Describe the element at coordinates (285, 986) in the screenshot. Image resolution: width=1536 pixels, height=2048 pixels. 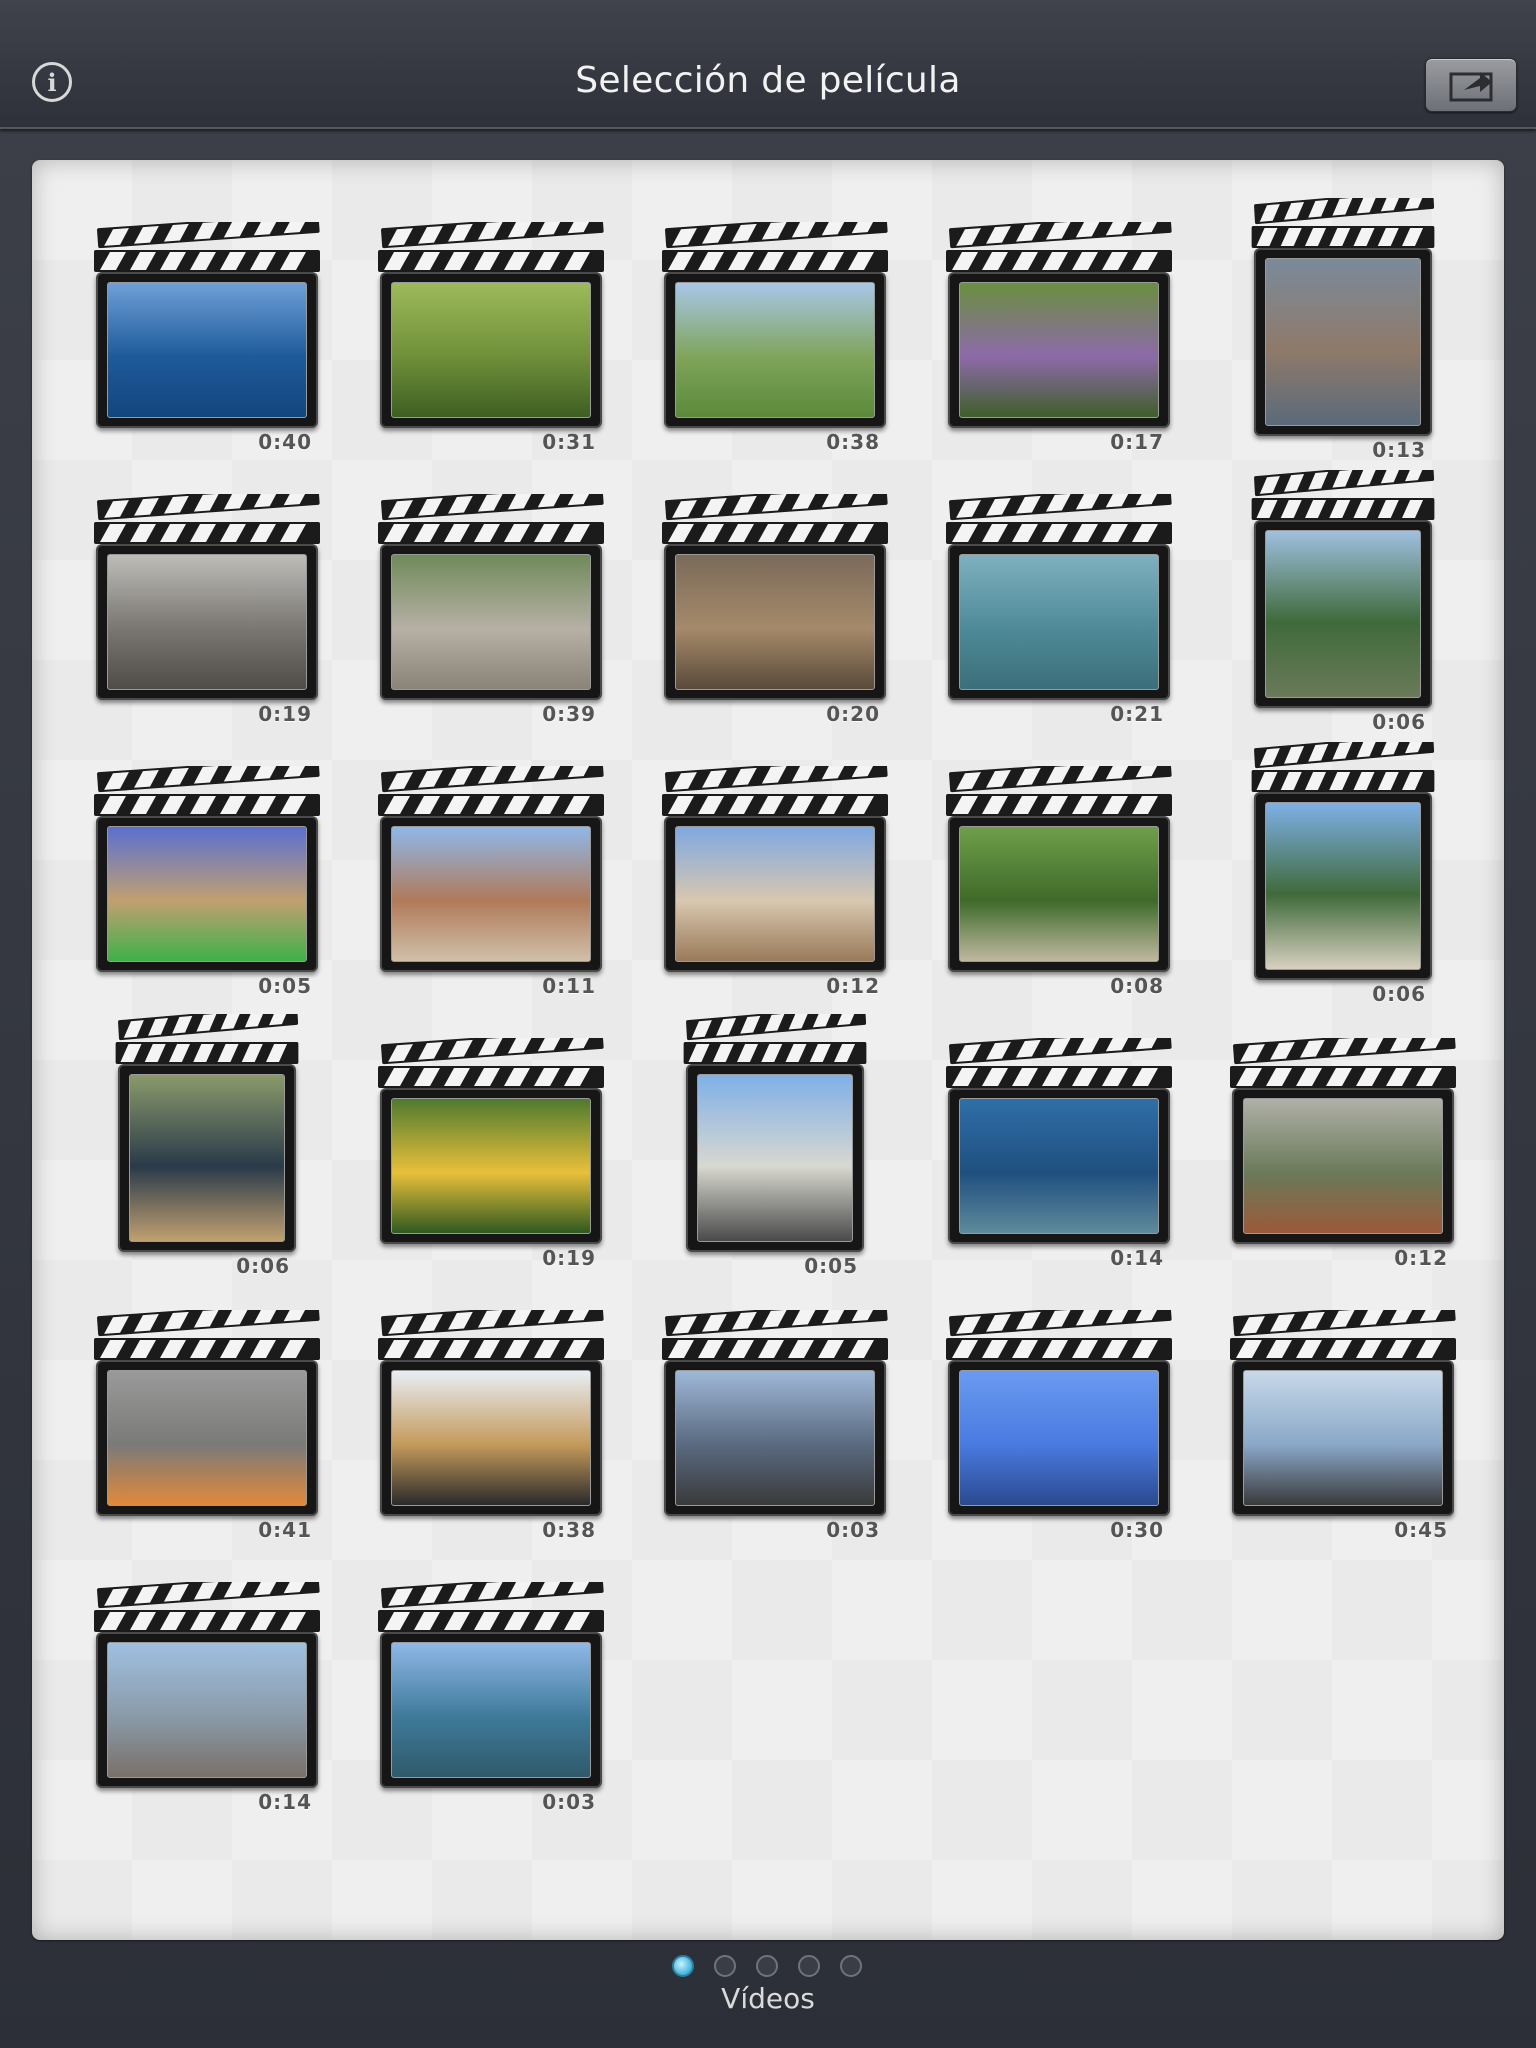
I see `clip-duration: 0:05` at that location.